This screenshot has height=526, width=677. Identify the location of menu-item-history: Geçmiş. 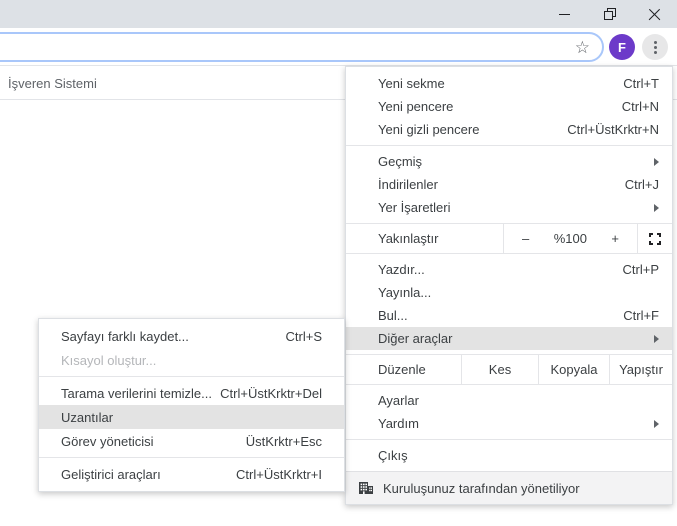
(509, 161).